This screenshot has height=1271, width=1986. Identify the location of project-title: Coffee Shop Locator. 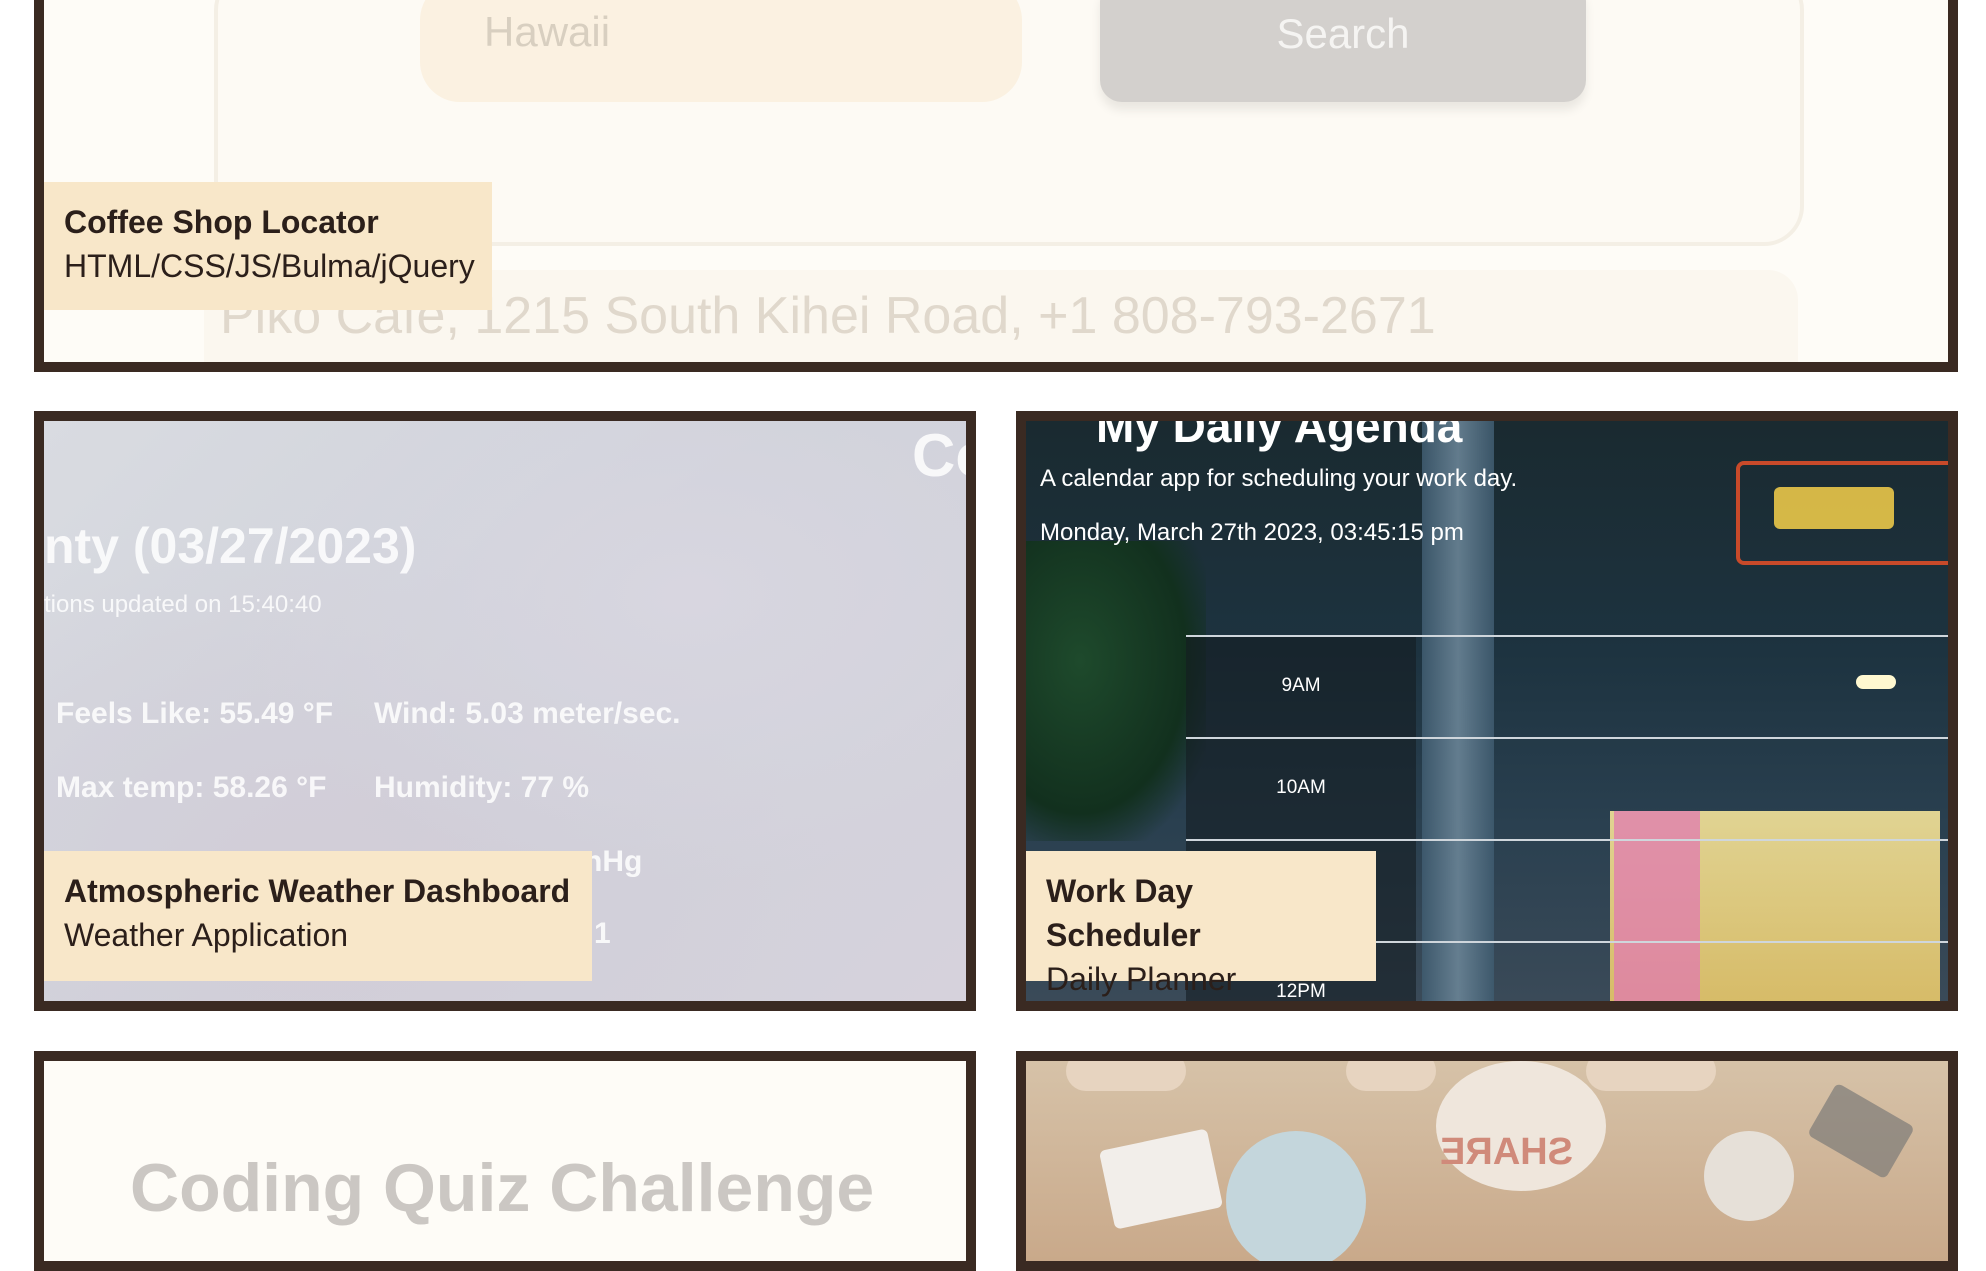
(221, 222).